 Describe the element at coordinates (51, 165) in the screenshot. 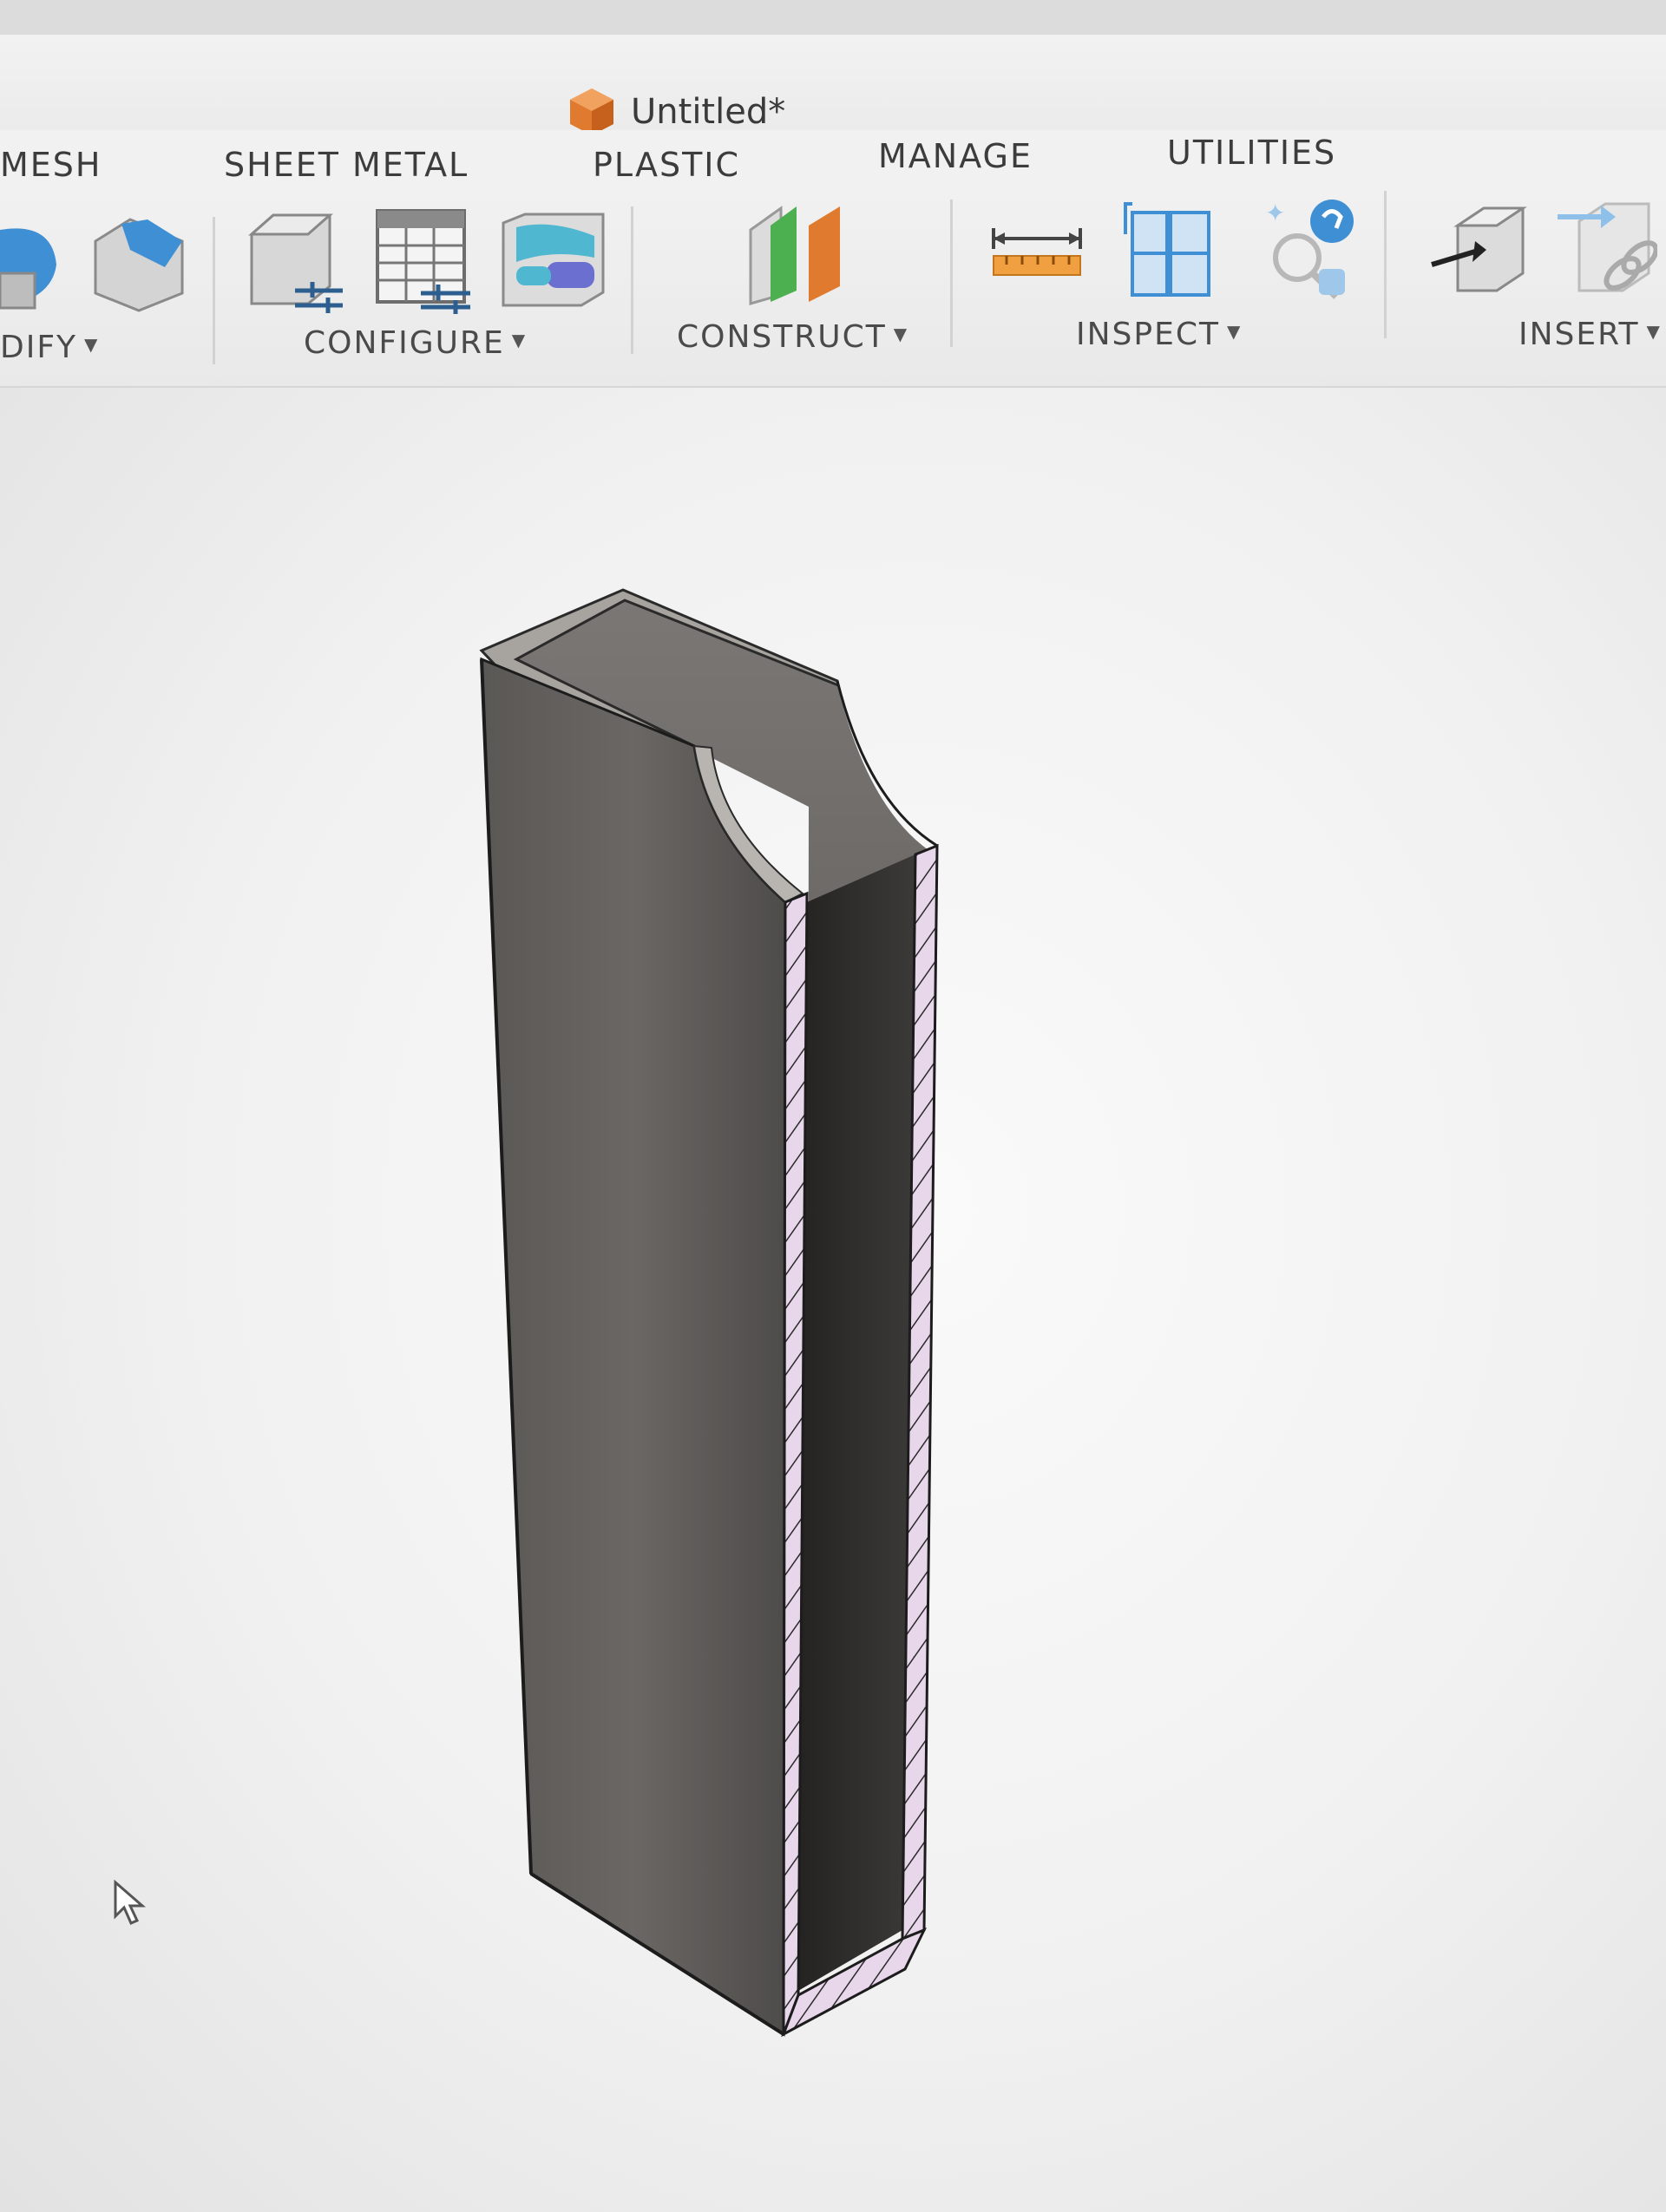

I see `tab-mesh: MESH` at that location.